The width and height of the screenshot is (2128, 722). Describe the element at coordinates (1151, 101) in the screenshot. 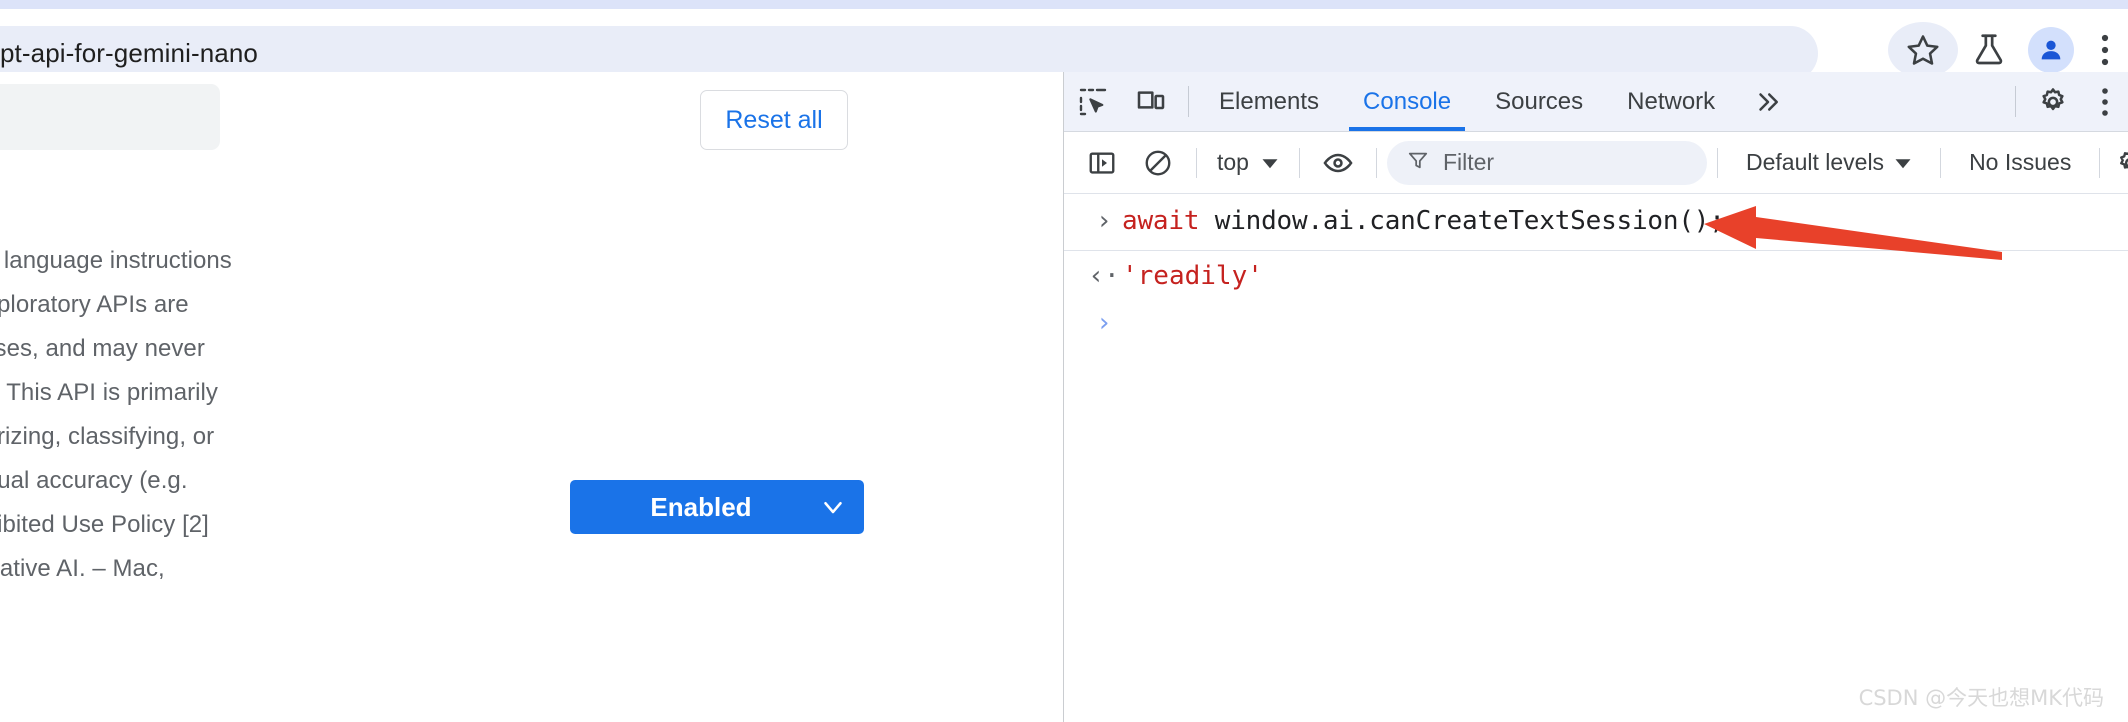

I see `device-toolbar-icon` at that location.